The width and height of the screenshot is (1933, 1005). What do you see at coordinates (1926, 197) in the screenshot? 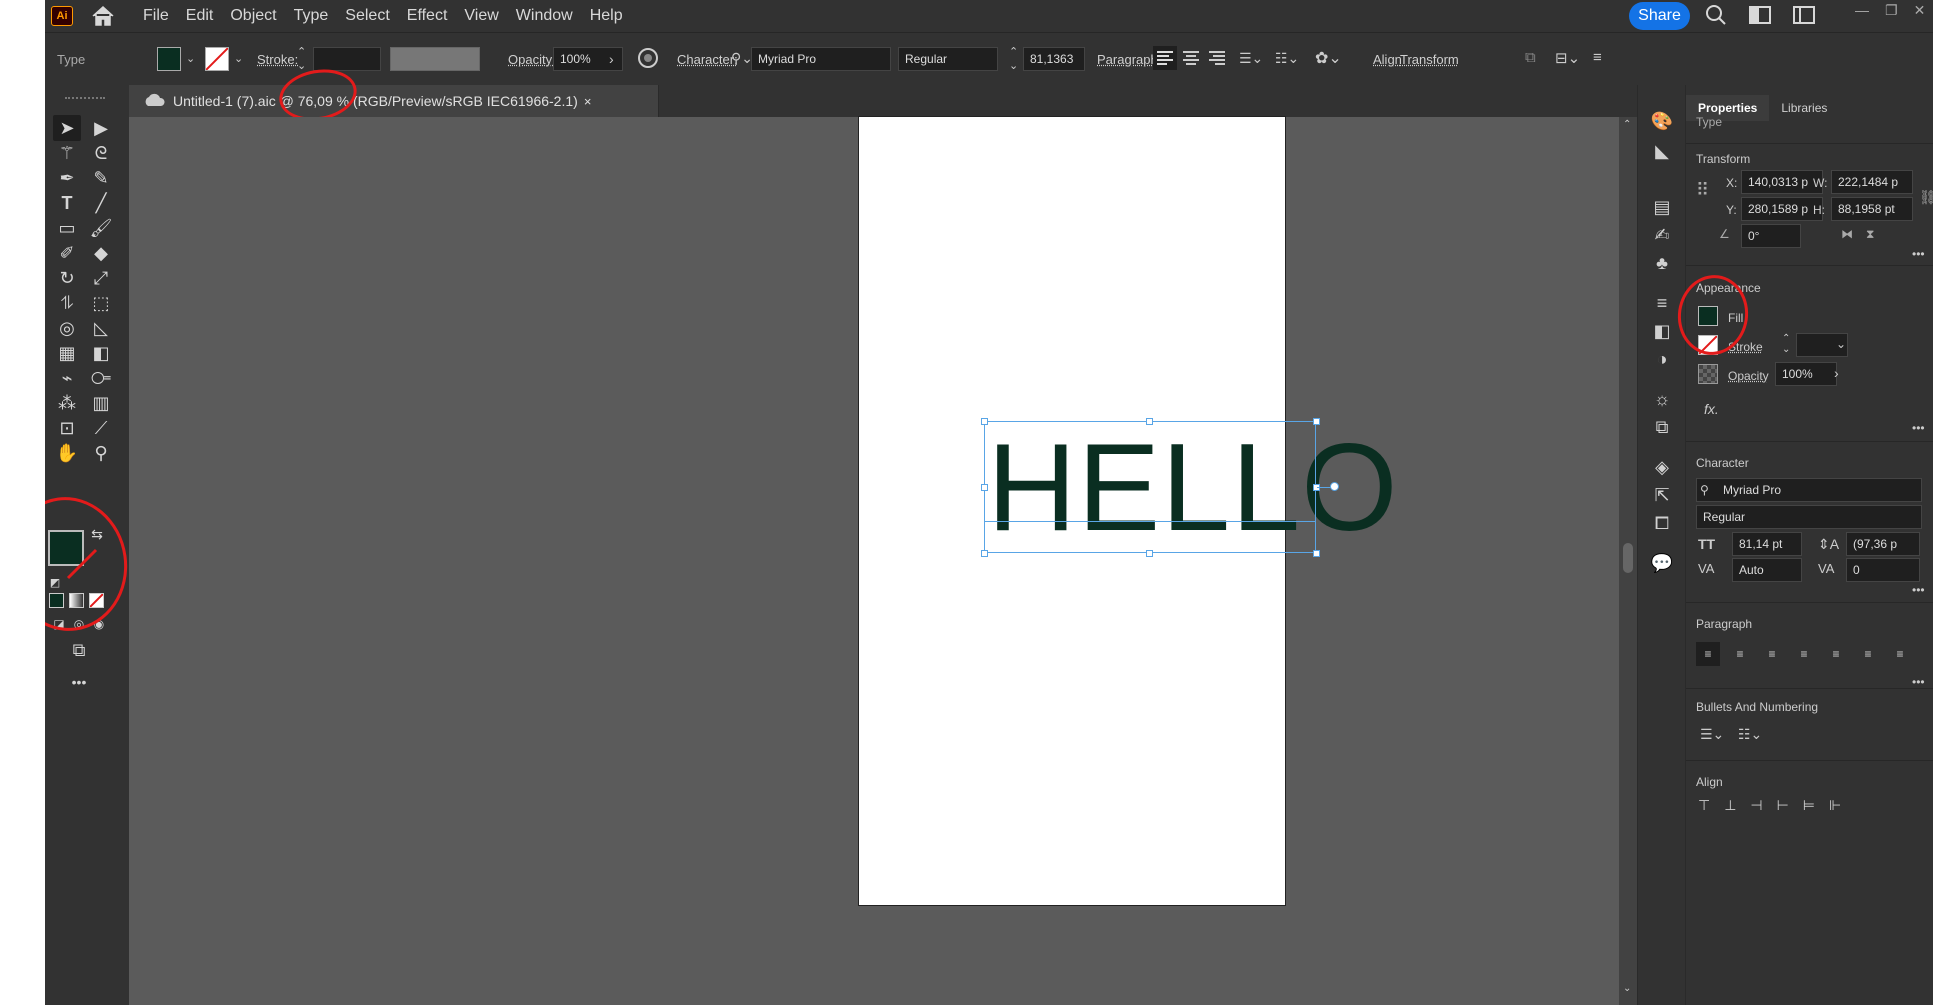
I see `constrain-proportions-icon: ⛓` at bounding box center [1926, 197].